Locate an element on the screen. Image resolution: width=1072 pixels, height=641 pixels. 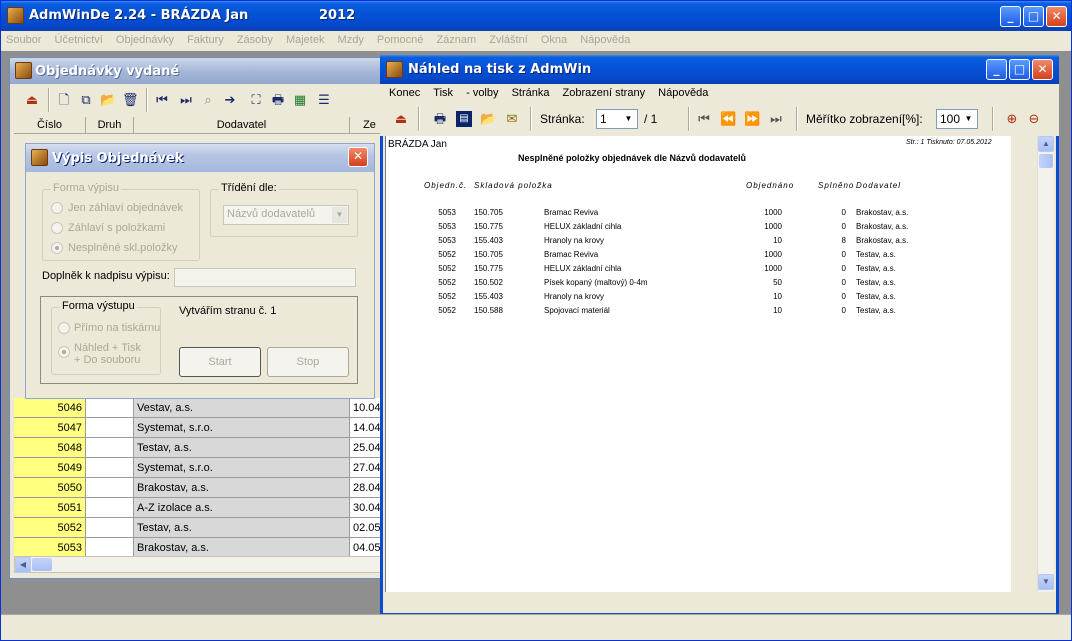
first-page-icon: ⏮ is located at coordinates (704, 119).